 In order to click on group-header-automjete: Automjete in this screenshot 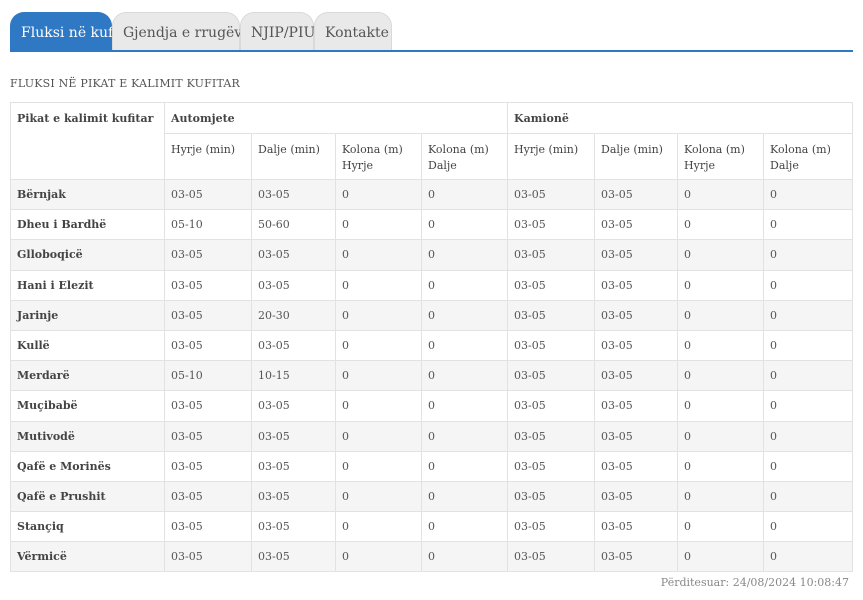, I will do `click(336, 118)`.